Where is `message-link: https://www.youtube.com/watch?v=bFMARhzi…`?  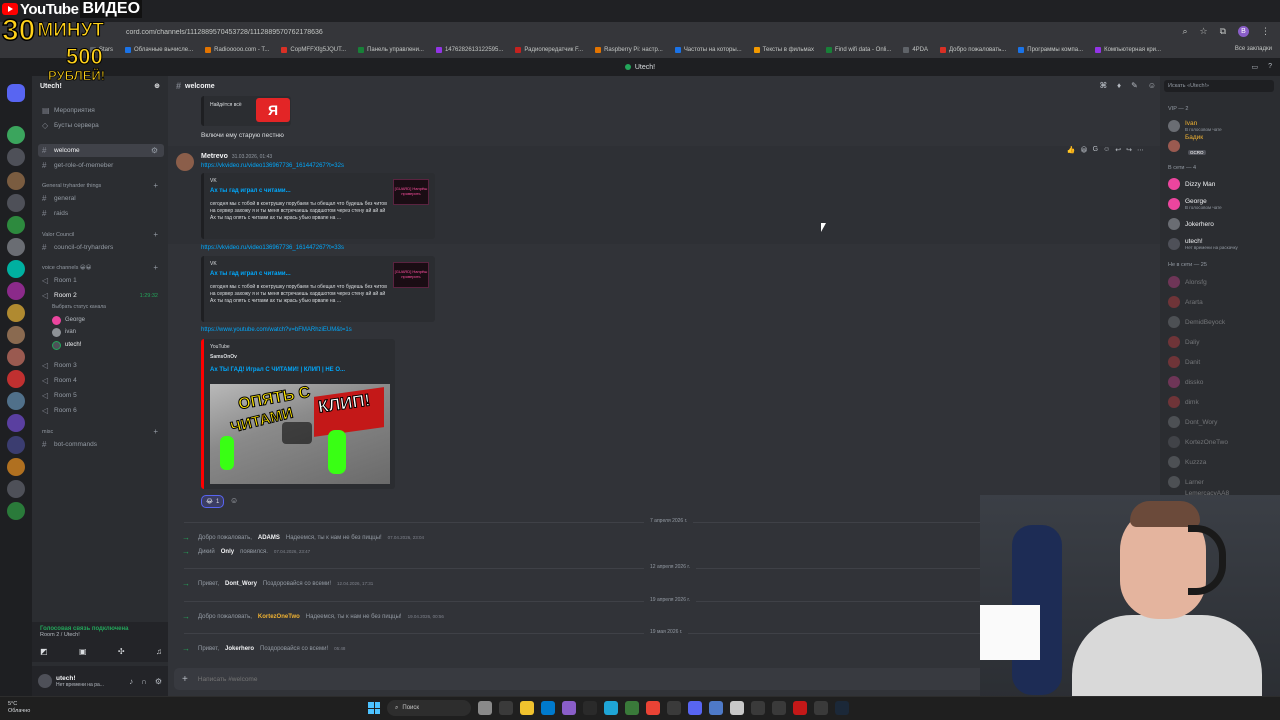
message-link: https://www.youtube.com/watch?v=bFMARhzi… is located at coordinates (276, 330).